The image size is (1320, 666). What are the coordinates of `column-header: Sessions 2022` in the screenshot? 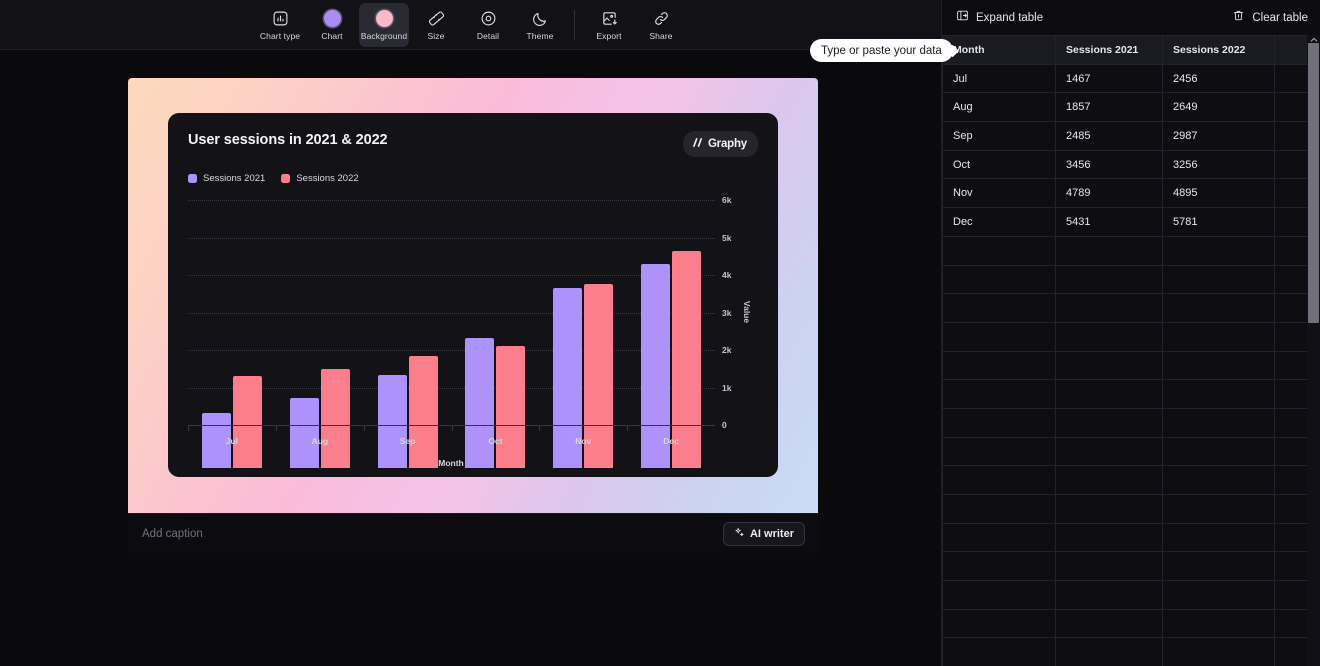 It's located at (1218, 50).